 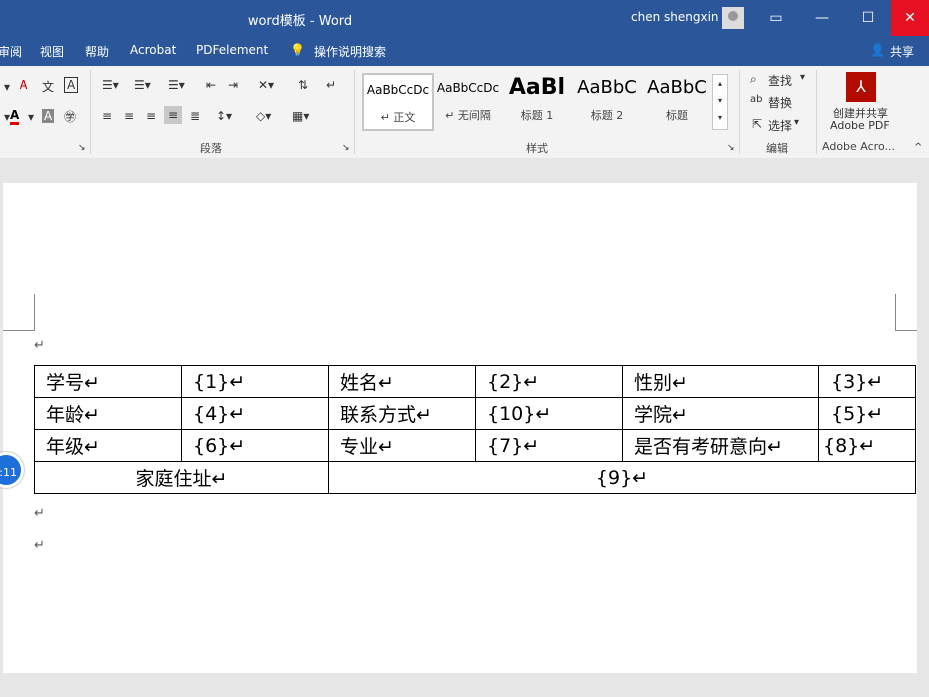 What do you see at coordinates (195, 116) in the screenshot?
I see `distributed-icon: ≣` at bounding box center [195, 116].